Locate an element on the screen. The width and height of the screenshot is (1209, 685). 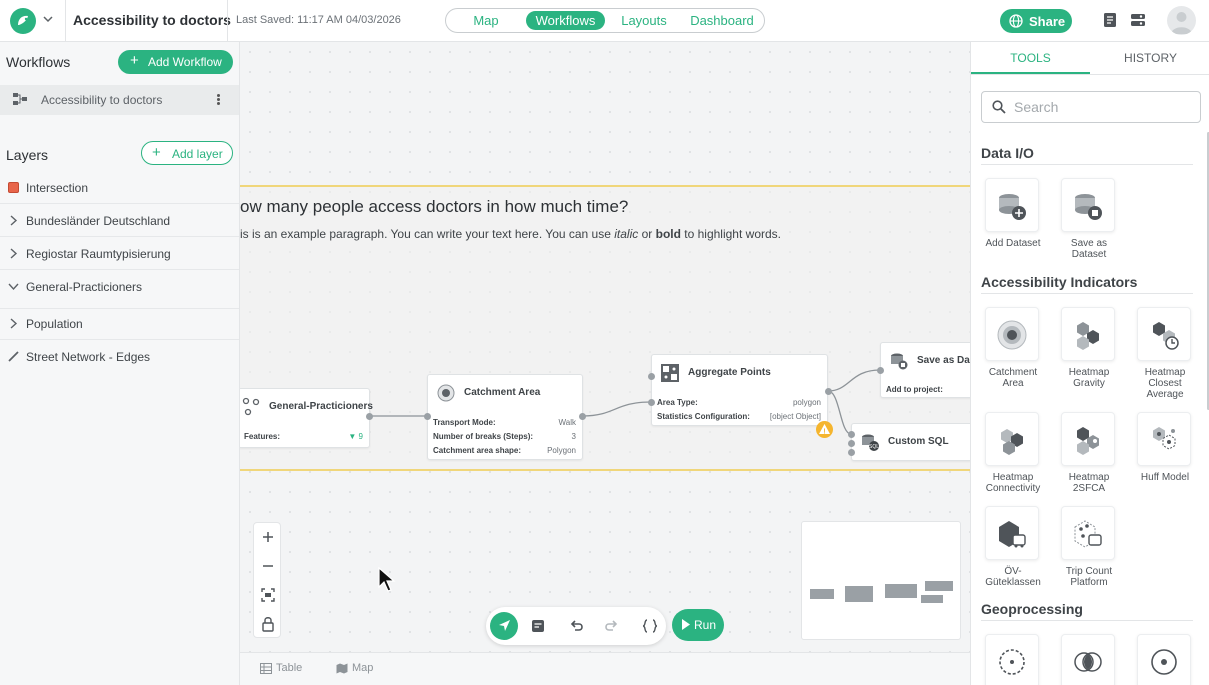
tab-map: Map is located at coordinates (486, 20).